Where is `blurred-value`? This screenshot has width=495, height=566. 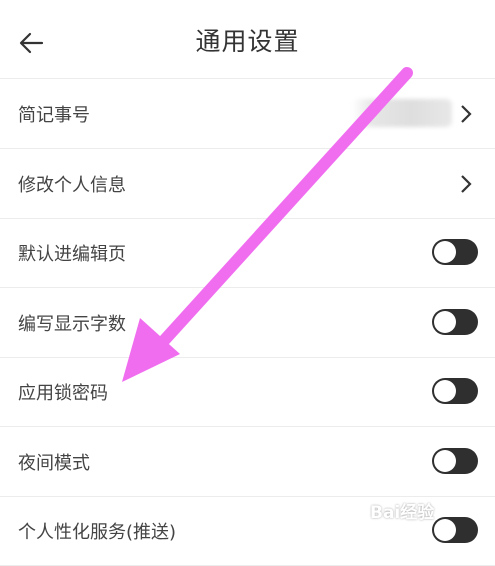
blurred-value is located at coordinates (402, 113).